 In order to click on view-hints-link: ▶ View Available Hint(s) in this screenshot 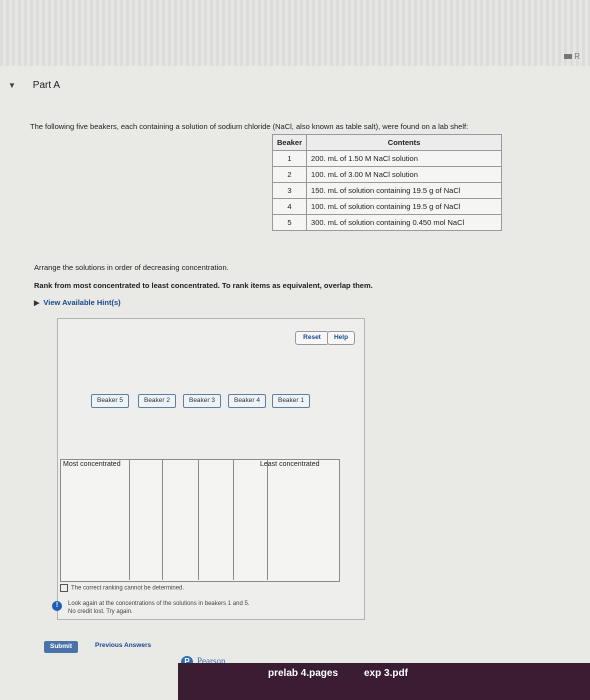, I will do `click(77, 302)`.